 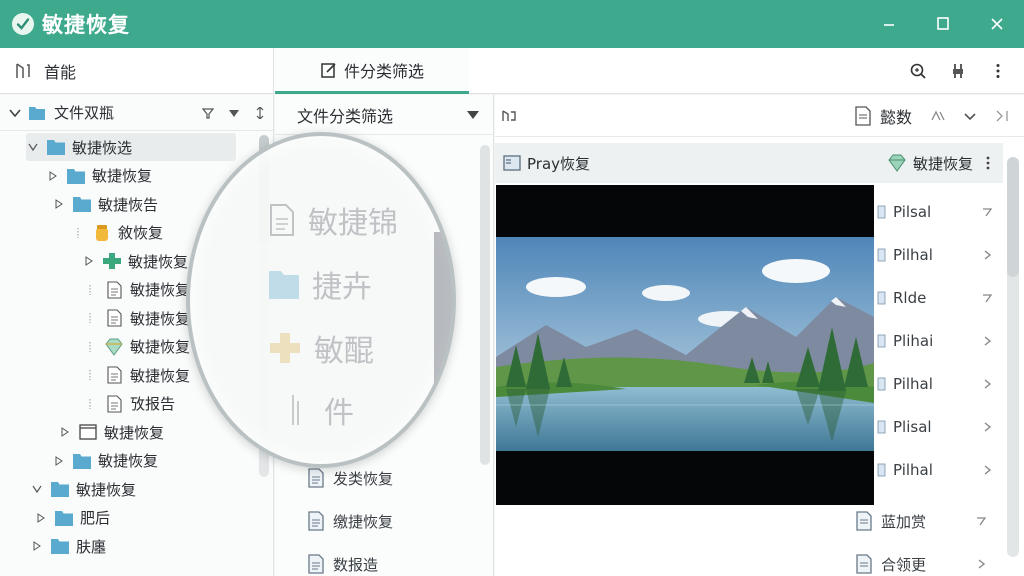 I want to click on category-scrollbar, so click(x=485, y=305).